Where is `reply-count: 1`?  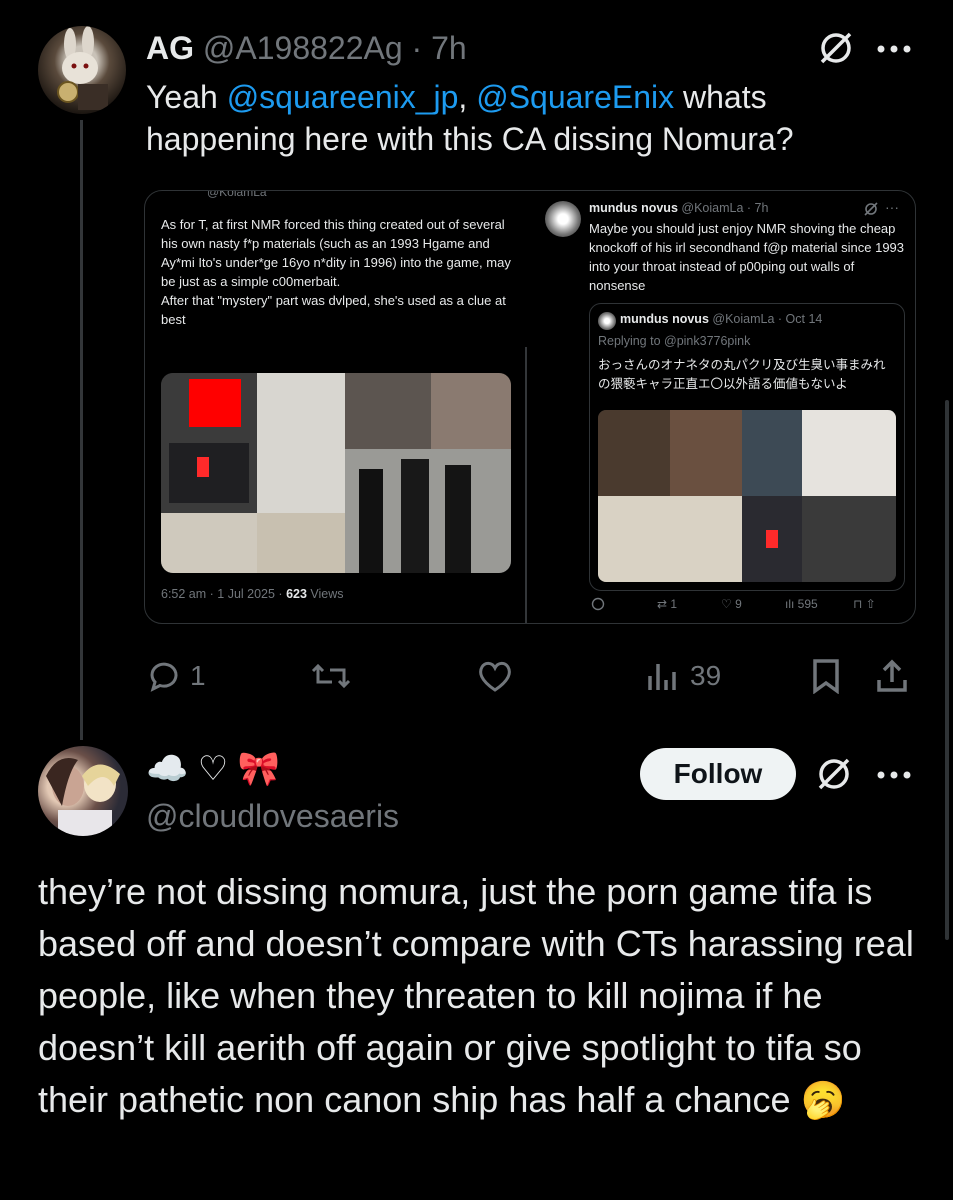 reply-count: 1 is located at coordinates (198, 675).